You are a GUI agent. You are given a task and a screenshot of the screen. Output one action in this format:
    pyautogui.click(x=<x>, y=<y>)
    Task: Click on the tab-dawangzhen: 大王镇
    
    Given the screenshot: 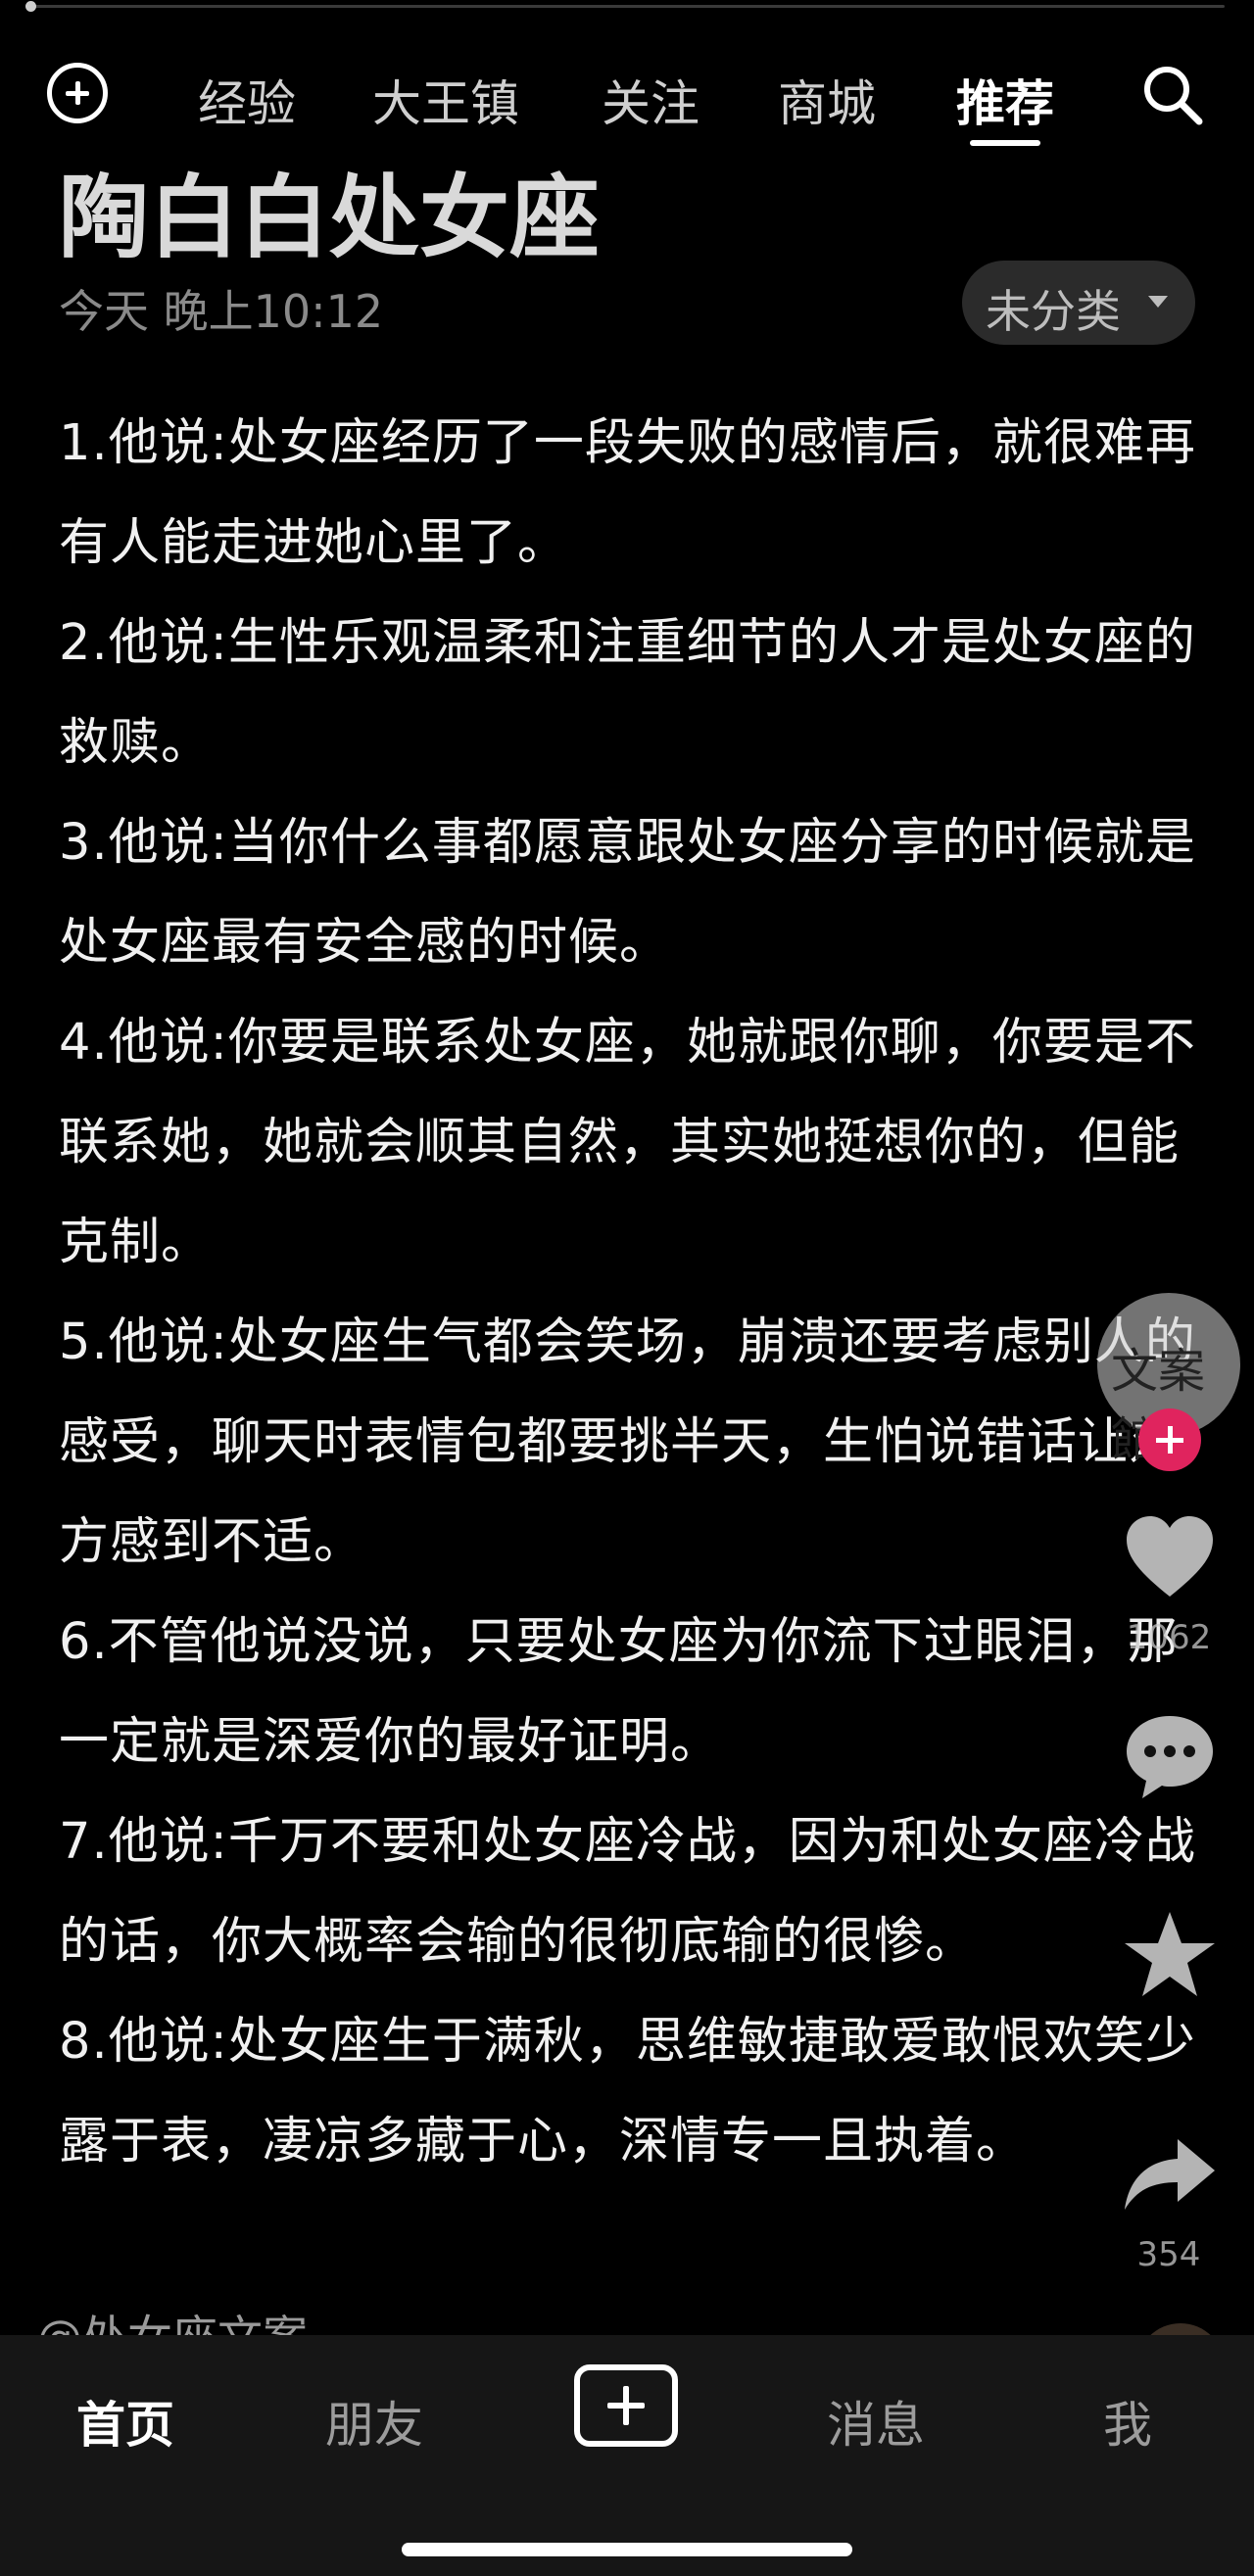 What is the action you would take?
    pyautogui.click(x=445, y=100)
    